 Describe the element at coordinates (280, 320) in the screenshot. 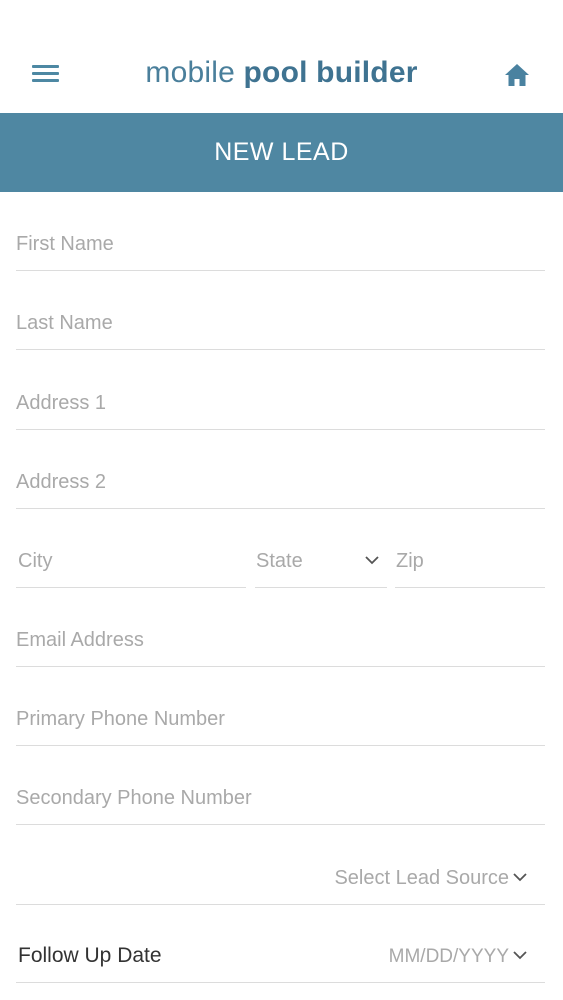

I see `last-name-field: Last Name` at that location.